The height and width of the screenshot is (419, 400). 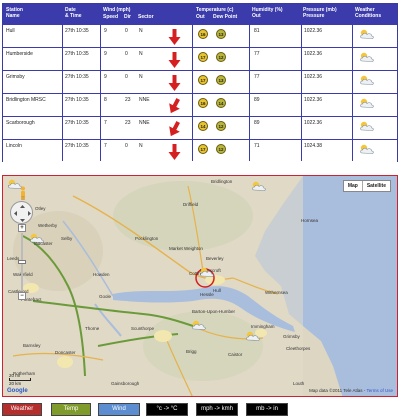 I want to click on place-label: Wetherby, so click(x=48, y=225).